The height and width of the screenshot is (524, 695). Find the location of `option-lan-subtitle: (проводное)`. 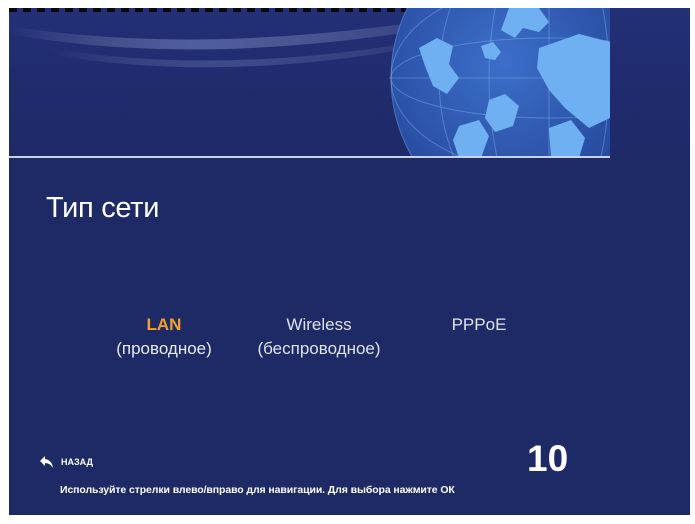

option-lan-subtitle: (проводное) is located at coordinates (164, 348).